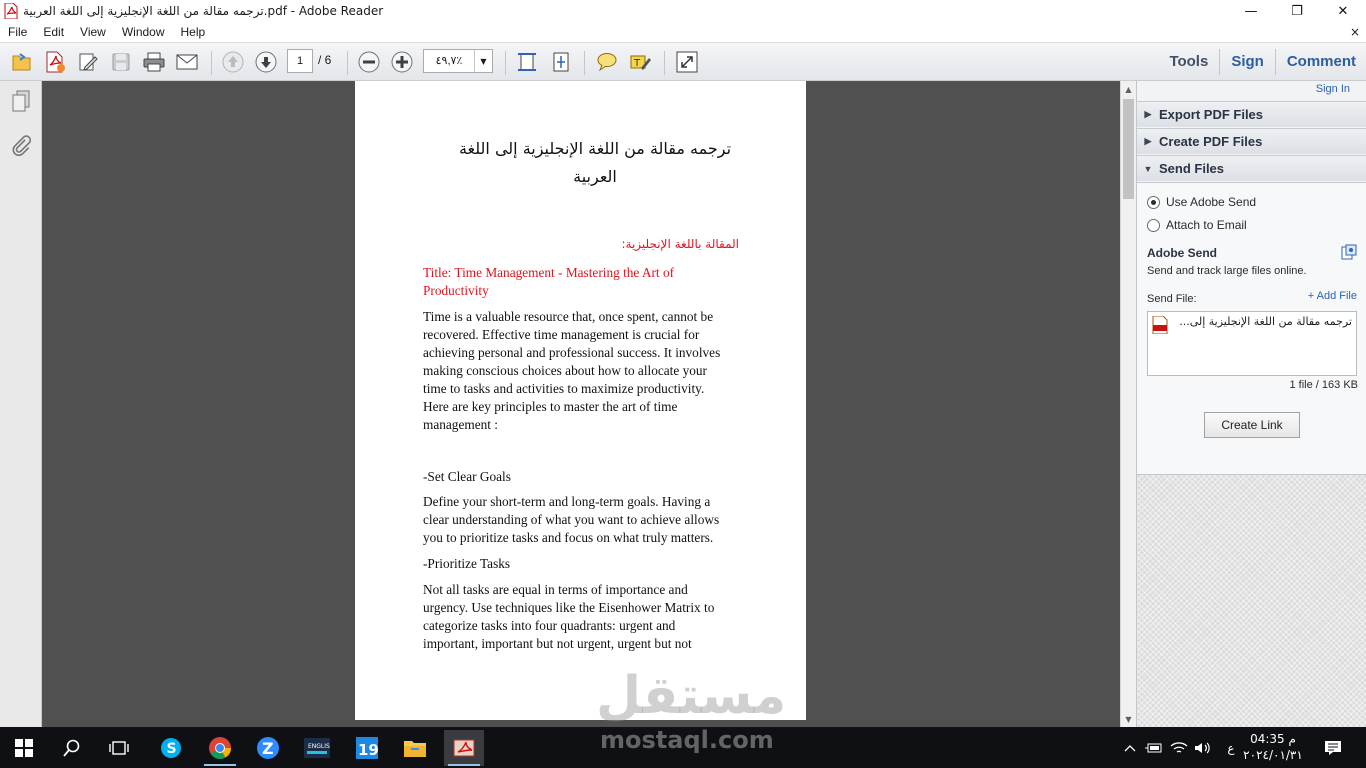 The image size is (1366, 768). I want to click on text-line: management :, so click(460, 424).